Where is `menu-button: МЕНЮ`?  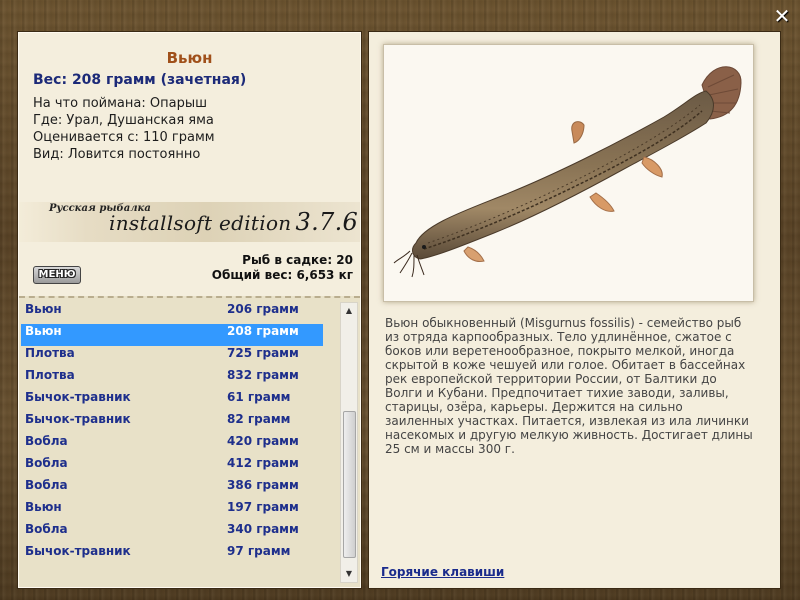 menu-button: МЕНЮ is located at coordinates (57, 275).